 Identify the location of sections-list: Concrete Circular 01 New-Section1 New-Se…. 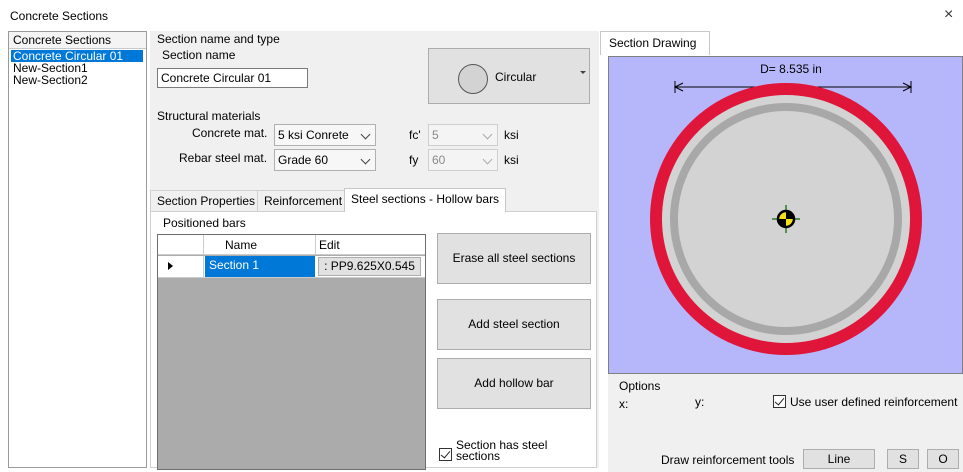
(77, 68).